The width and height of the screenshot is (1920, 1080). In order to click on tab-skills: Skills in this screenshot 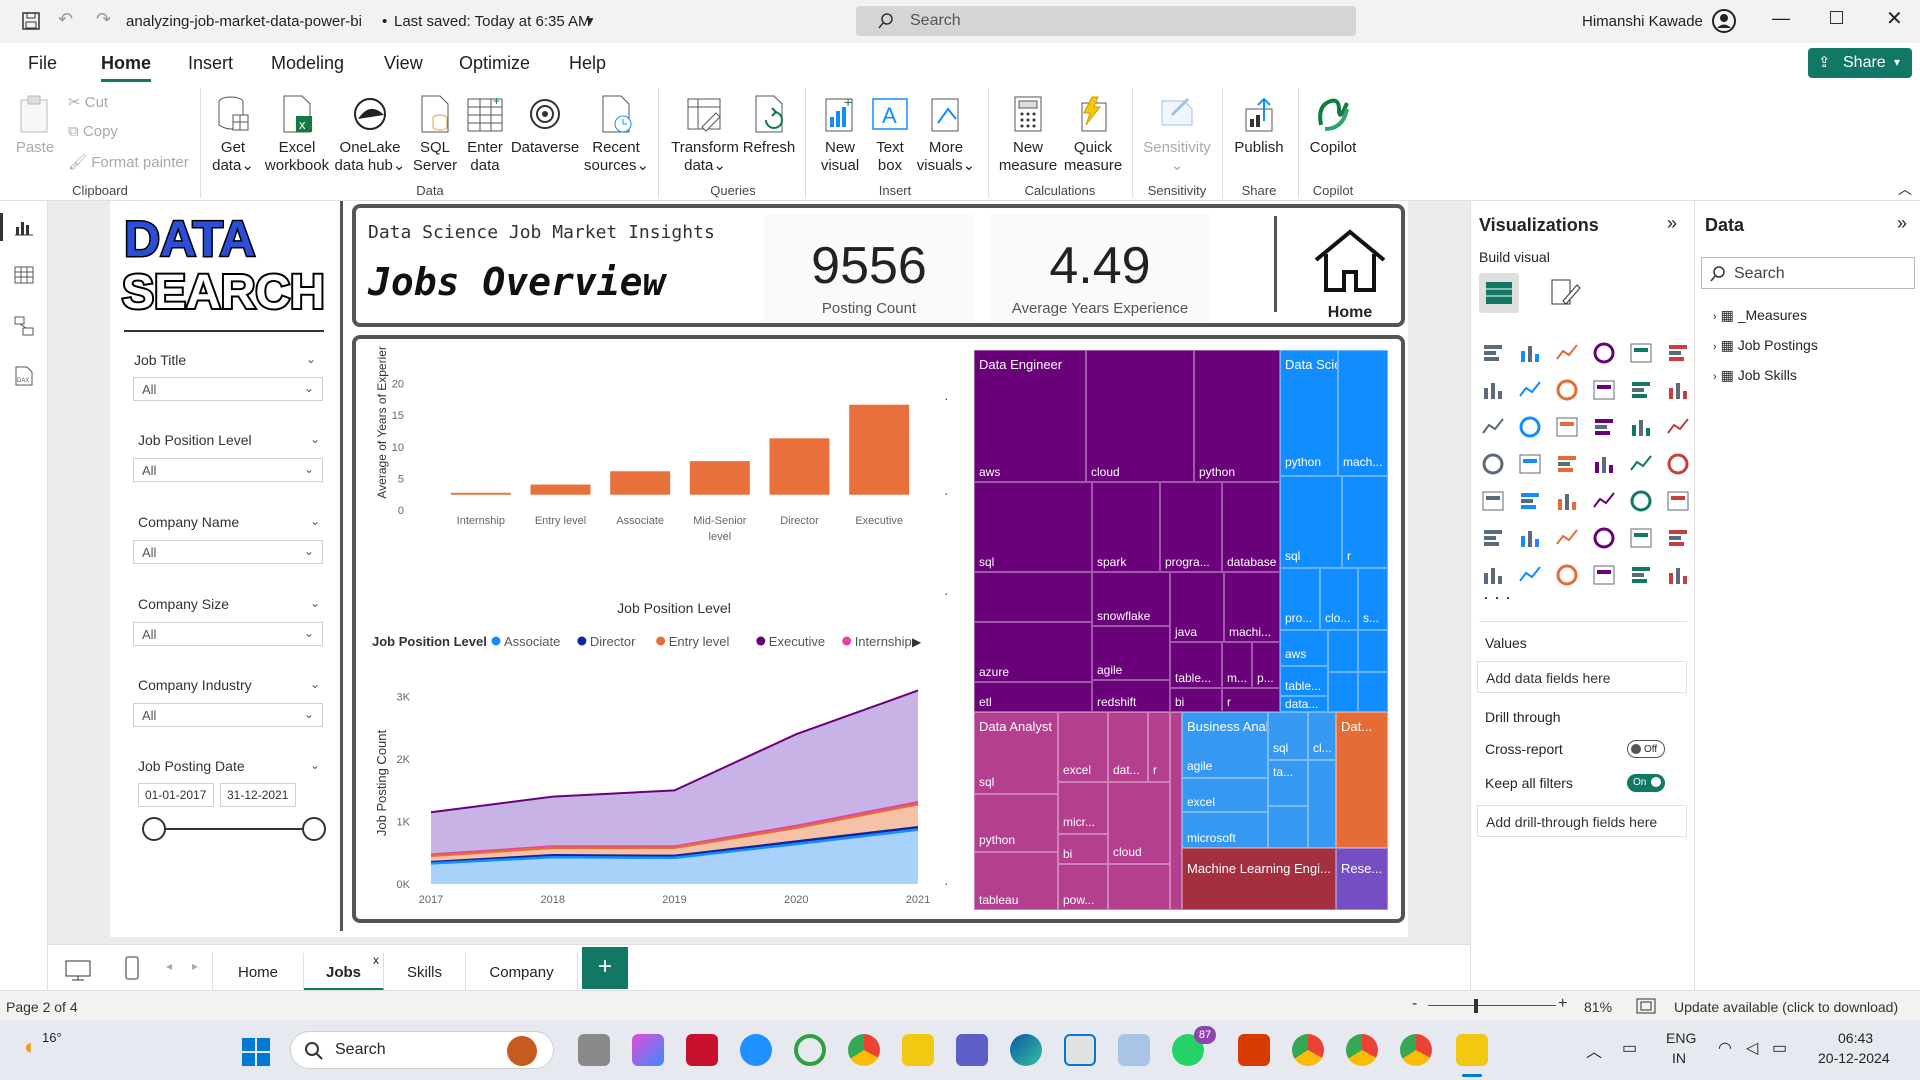, I will do `click(425, 972)`.